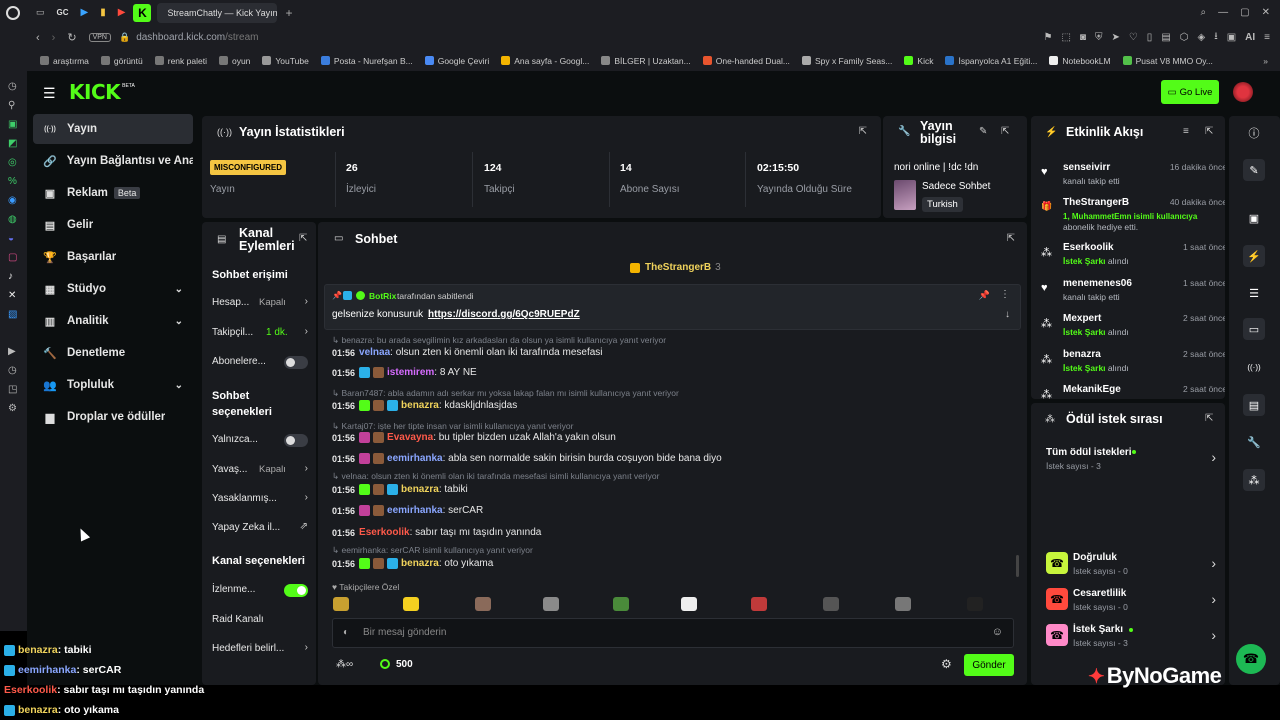  Describe the element at coordinates (1202, 37) in the screenshot. I see `cube-icon: ◈` at that location.